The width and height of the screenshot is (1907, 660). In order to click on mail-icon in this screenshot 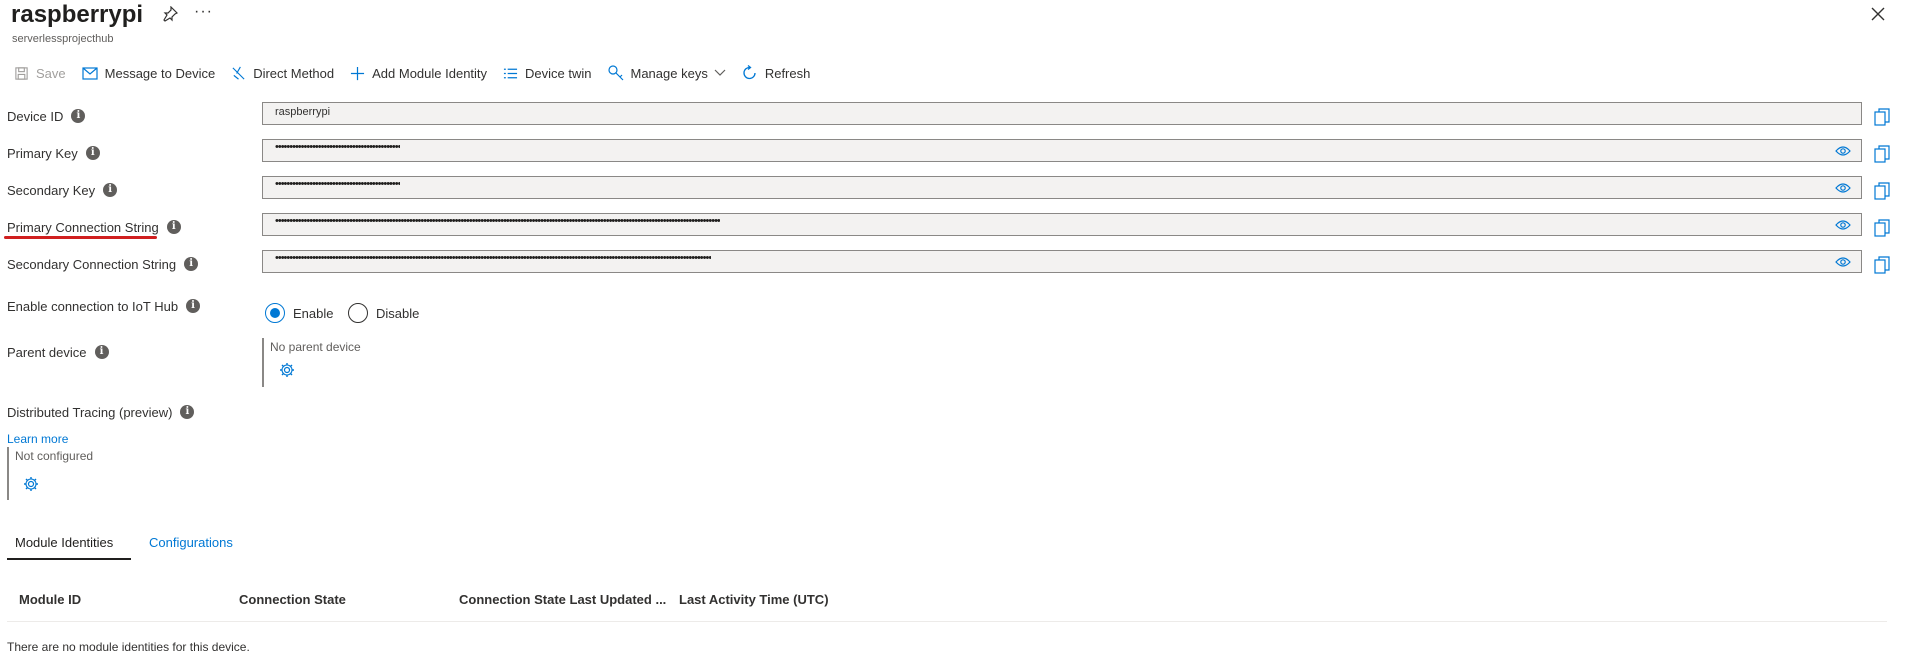, I will do `click(90, 73)`.